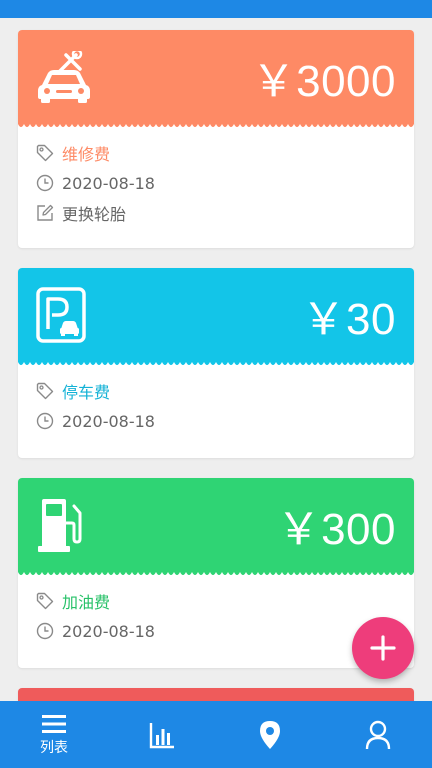 This screenshot has height=768, width=432. I want to click on list-icon, so click(54, 723).